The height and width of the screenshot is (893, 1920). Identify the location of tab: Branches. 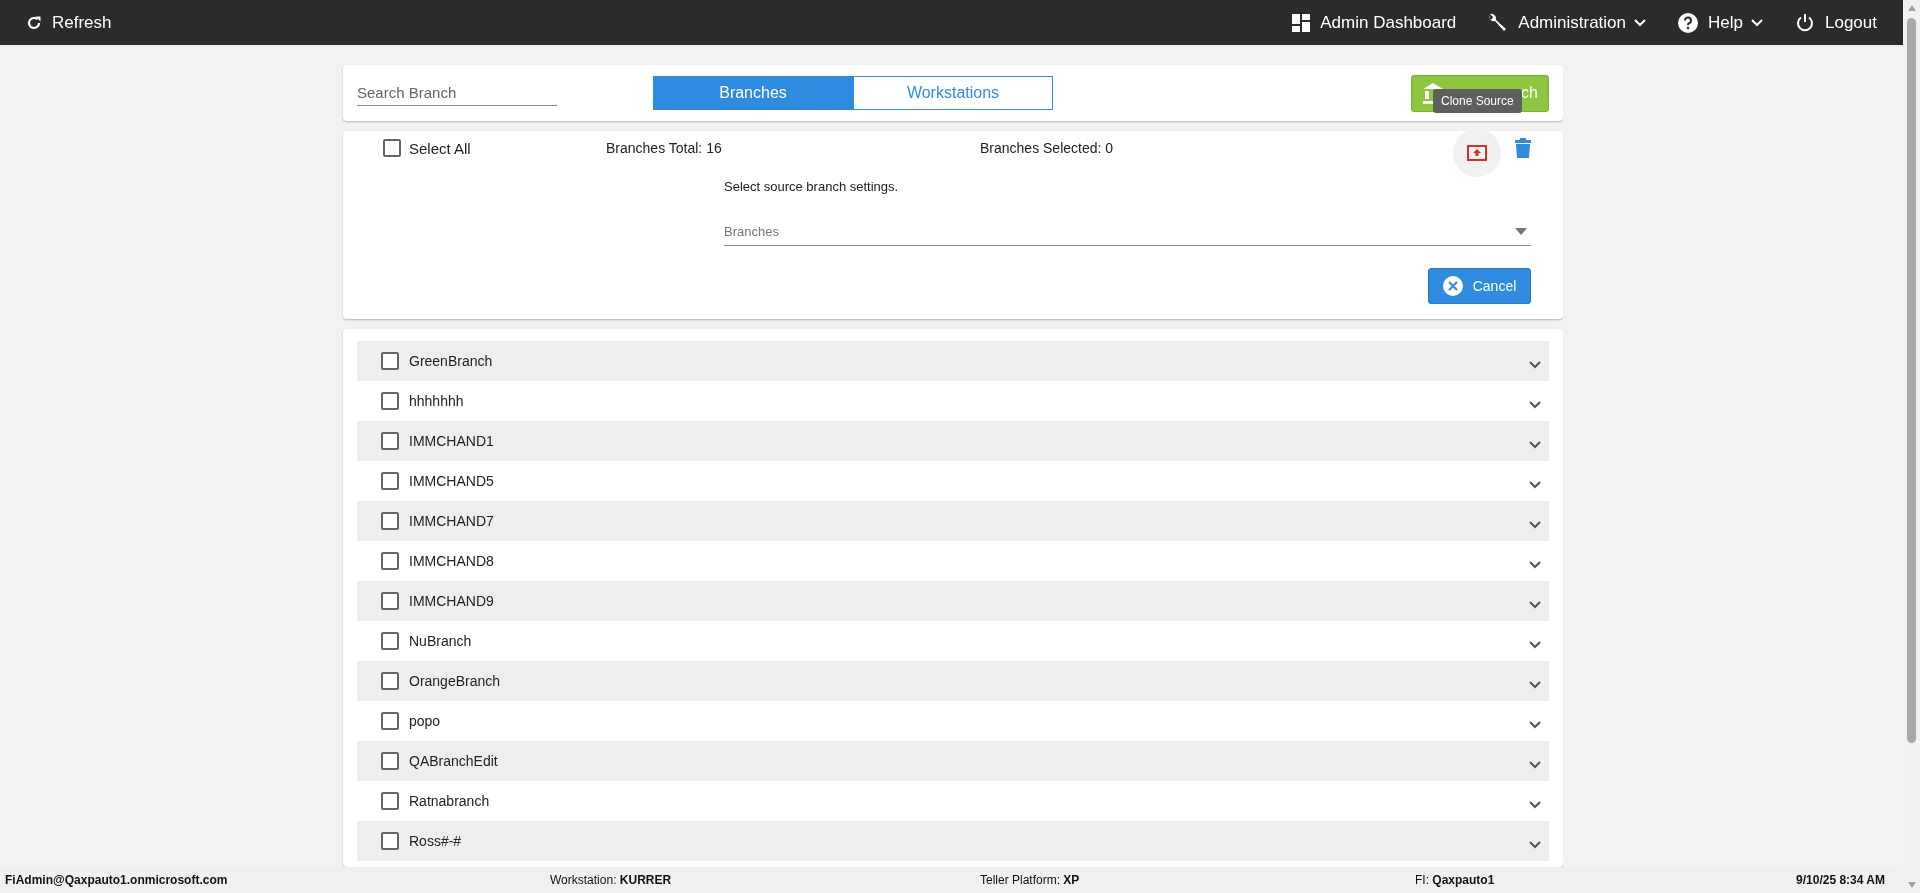
(753, 93).